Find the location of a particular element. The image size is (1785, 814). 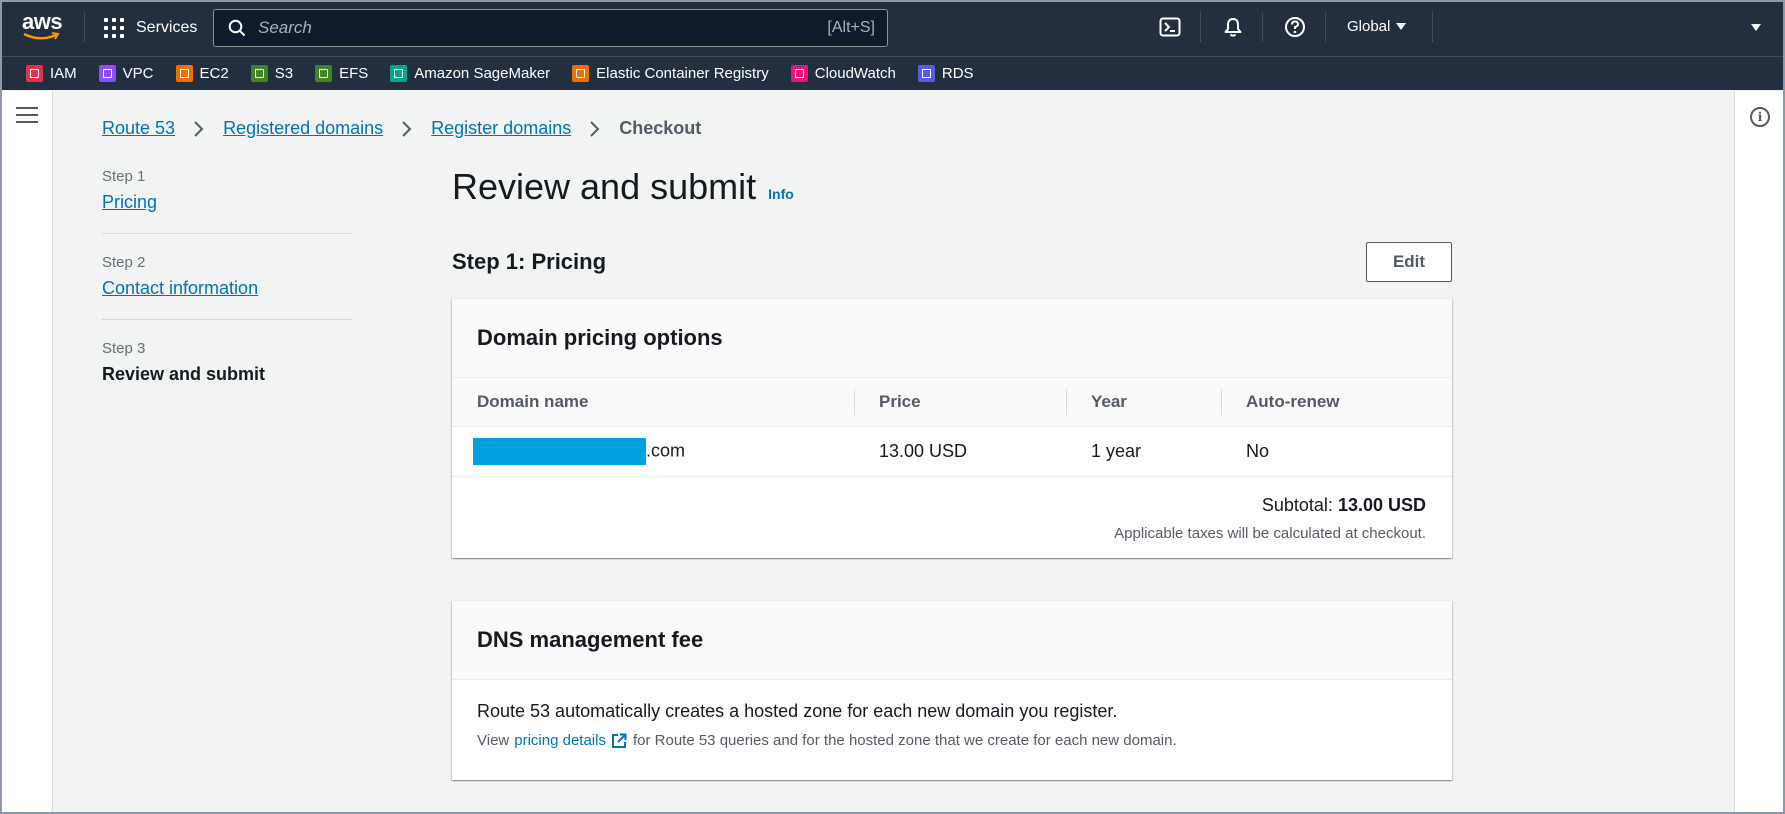

favorite-rds: RDS is located at coordinates (945, 73).